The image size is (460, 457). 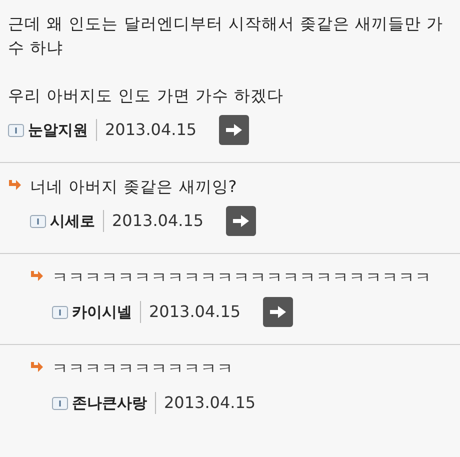 I want to click on comment-text: 근데 왜 인도는 달러엔디부터 시작해서 좆같은 새끼들만 가수 하냐, so click(x=226, y=36).